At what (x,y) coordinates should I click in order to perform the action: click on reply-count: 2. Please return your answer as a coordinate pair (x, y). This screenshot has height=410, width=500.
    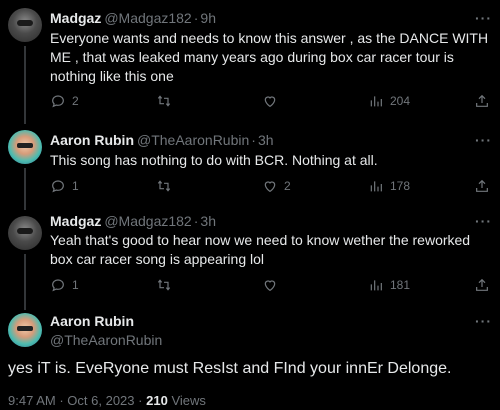
    Looking at the image, I should click on (75, 101).